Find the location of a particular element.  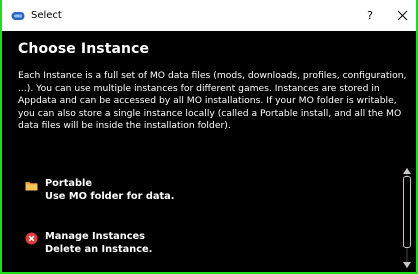

portable-option: Portable Use MO folder for data. is located at coordinates (99, 190).